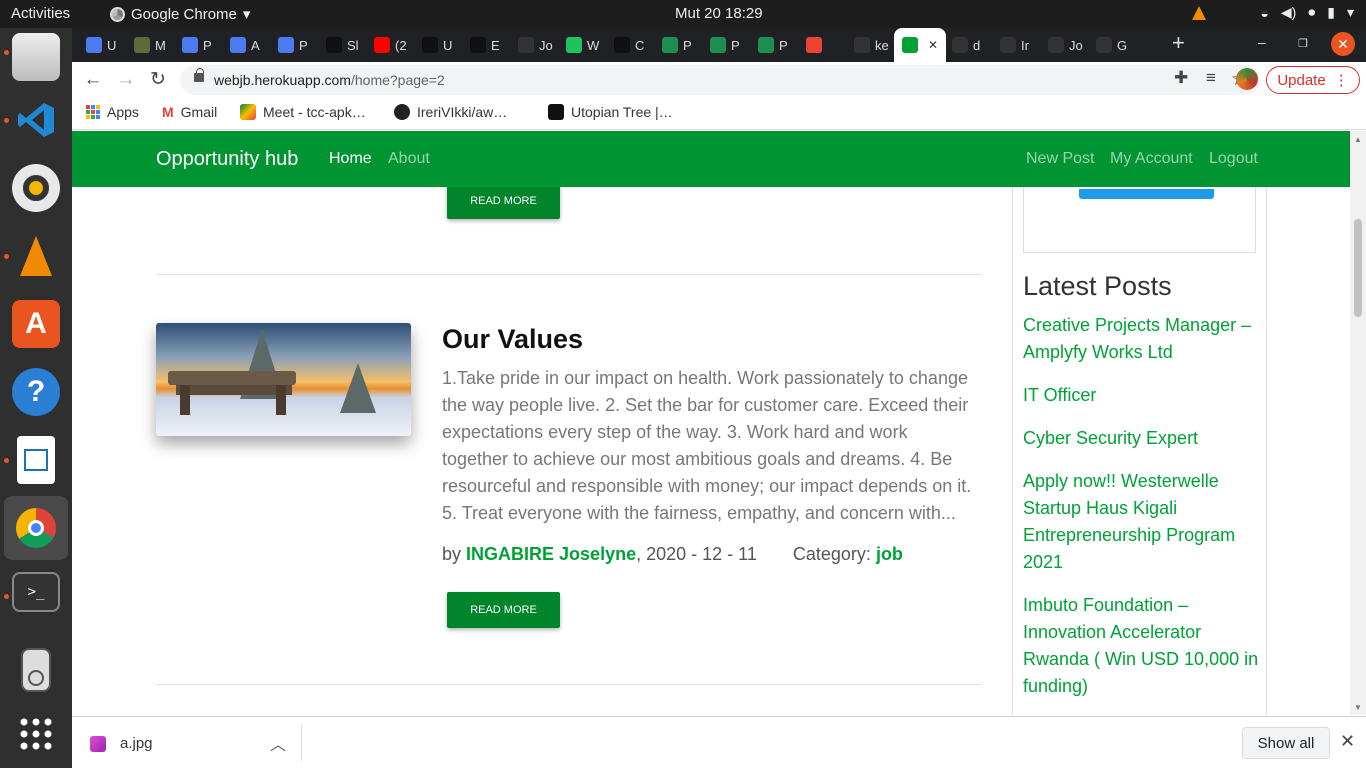 The height and width of the screenshot is (768, 1366). I want to click on w-icon, so click(766, 45).